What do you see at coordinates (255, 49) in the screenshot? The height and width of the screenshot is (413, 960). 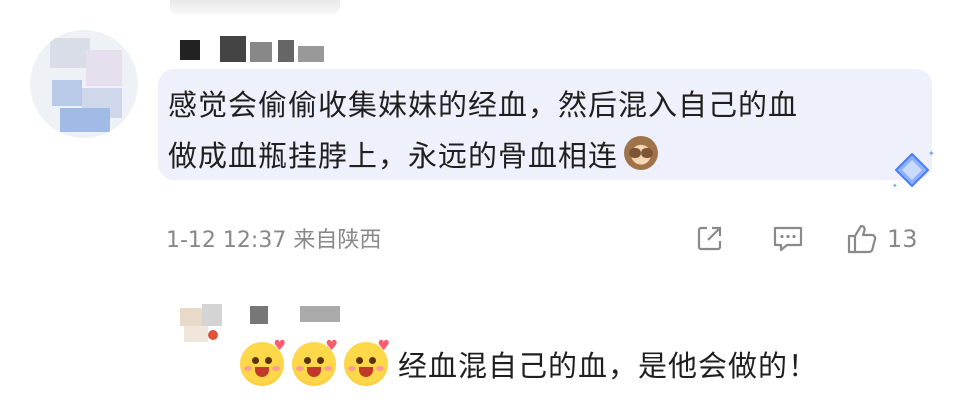 I see `username-redacted` at bounding box center [255, 49].